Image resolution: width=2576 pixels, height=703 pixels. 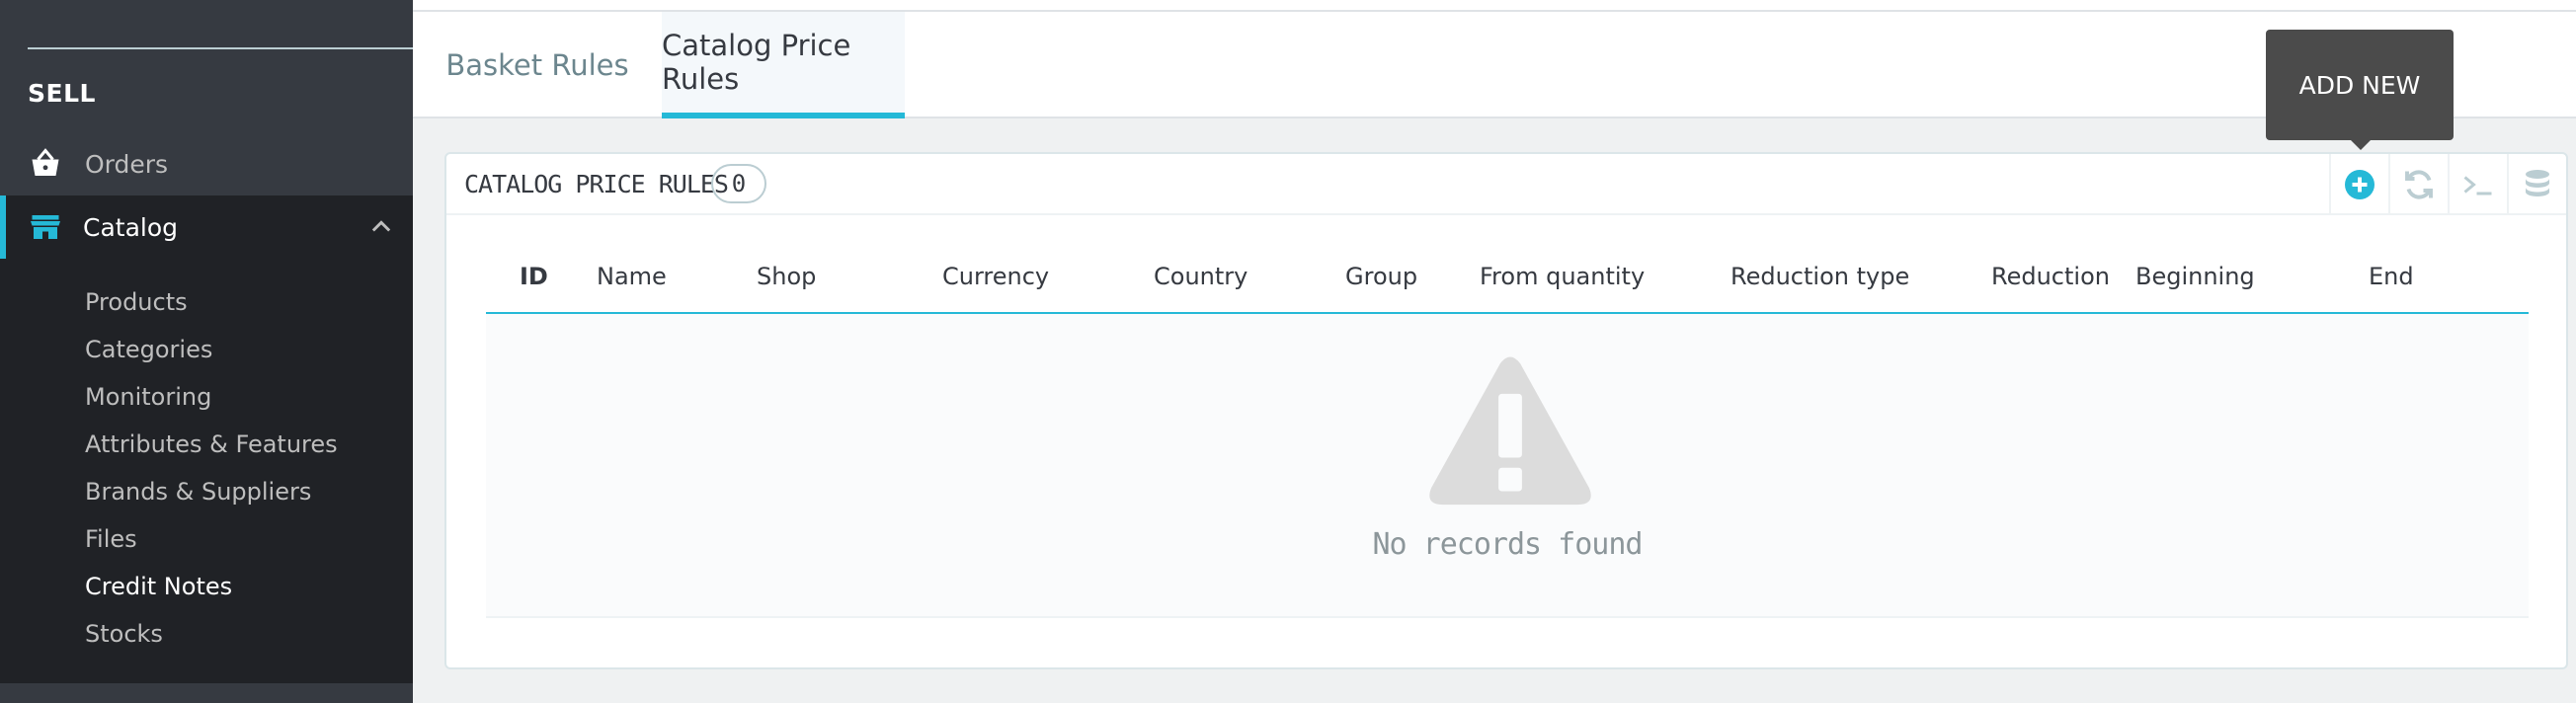 I want to click on plus-circle-icon, so click(x=2360, y=184).